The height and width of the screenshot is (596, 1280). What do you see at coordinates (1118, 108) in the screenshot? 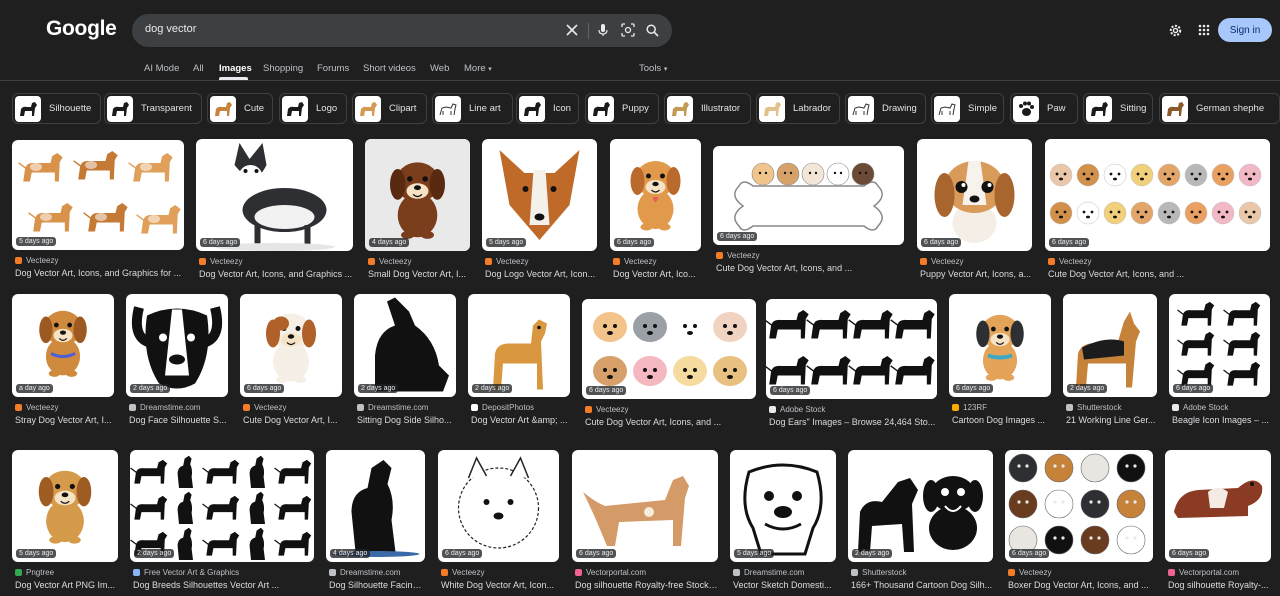
I see `chip-sitting: Sitting` at bounding box center [1118, 108].